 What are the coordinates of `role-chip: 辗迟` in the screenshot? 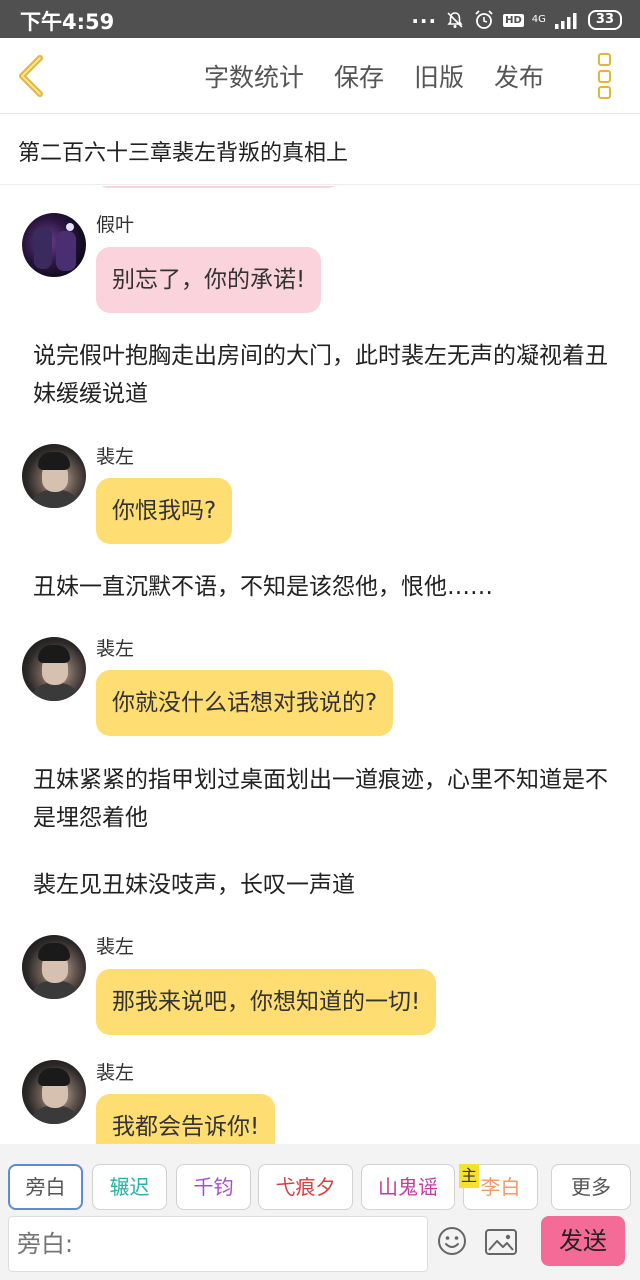 It's located at (129, 1187).